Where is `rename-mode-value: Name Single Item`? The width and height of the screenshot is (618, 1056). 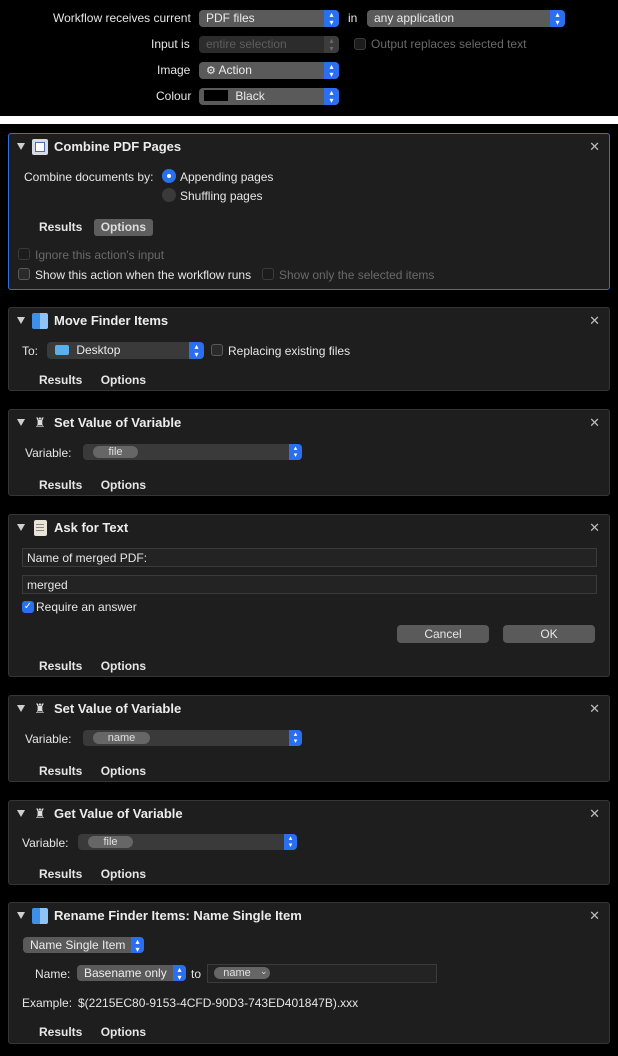 rename-mode-value: Name Single Item is located at coordinates (78, 945).